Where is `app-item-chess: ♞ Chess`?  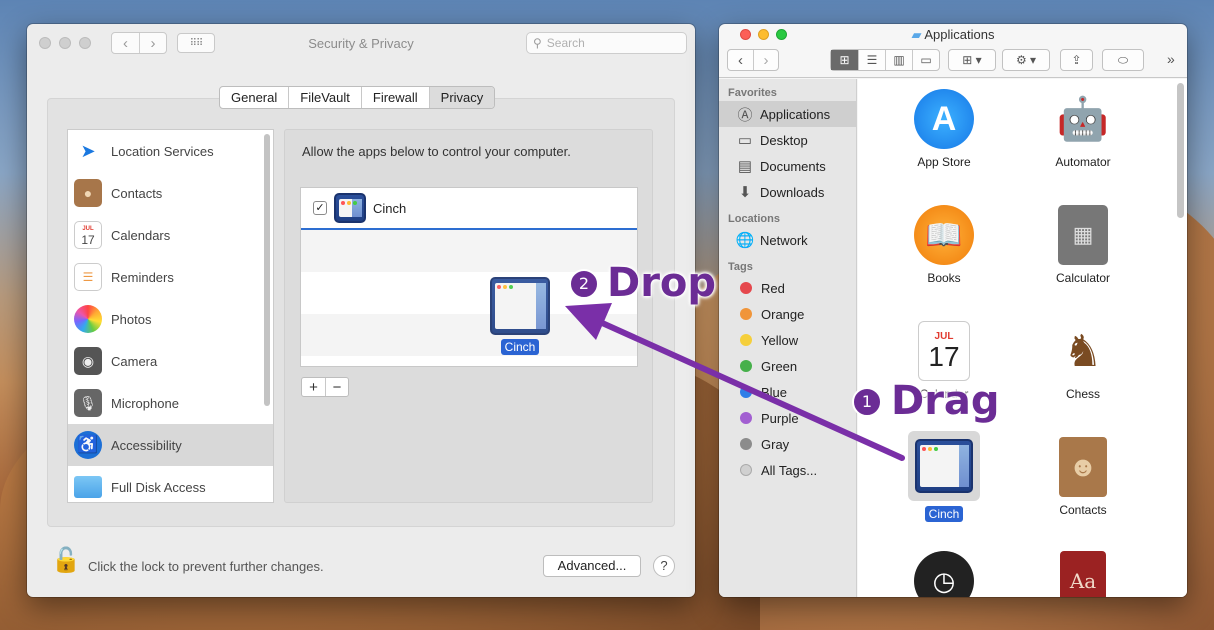 app-item-chess: ♞ Chess is located at coordinates (1083, 361).